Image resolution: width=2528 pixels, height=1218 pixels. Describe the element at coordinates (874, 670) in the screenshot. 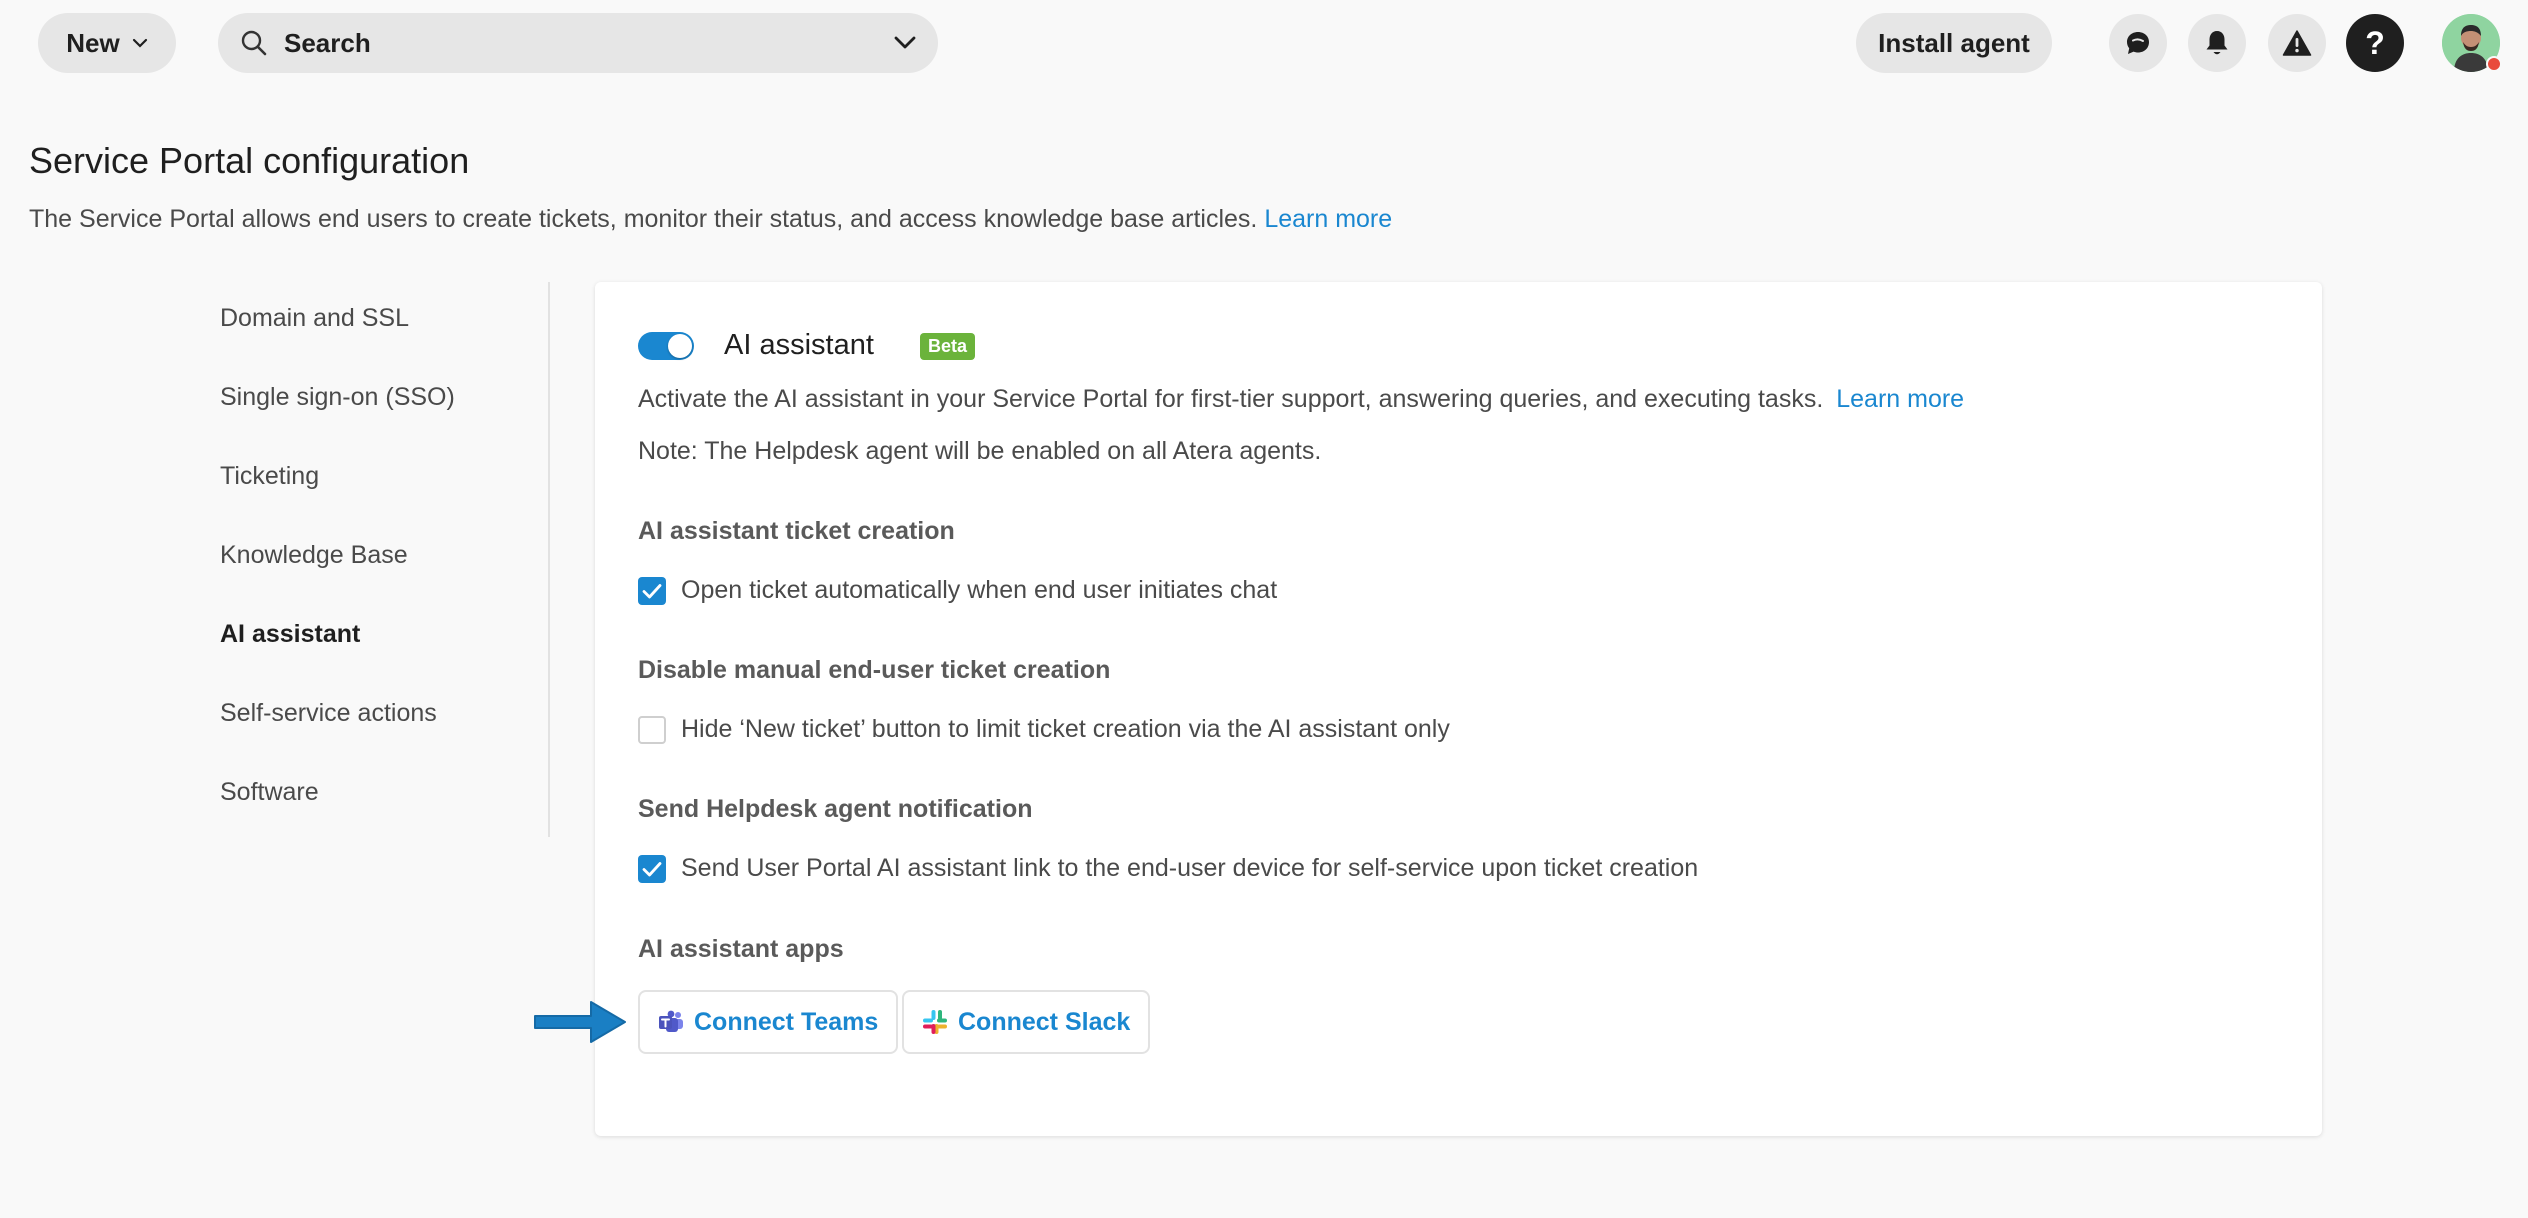

I see `section-title-disable-manual: Disable manual end-user ticket creation` at that location.